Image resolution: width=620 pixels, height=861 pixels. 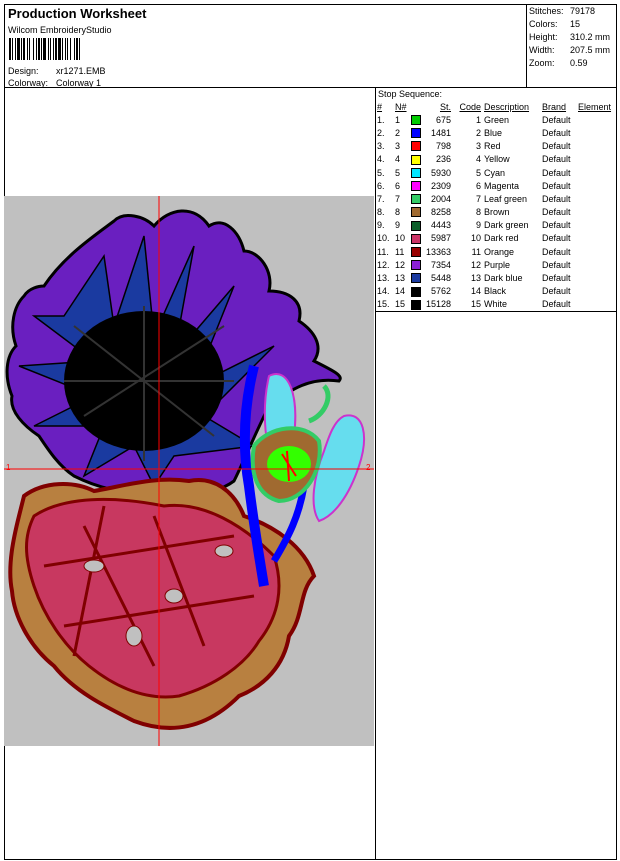 I want to click on num-cell: 8., so click(x=381, y=212).